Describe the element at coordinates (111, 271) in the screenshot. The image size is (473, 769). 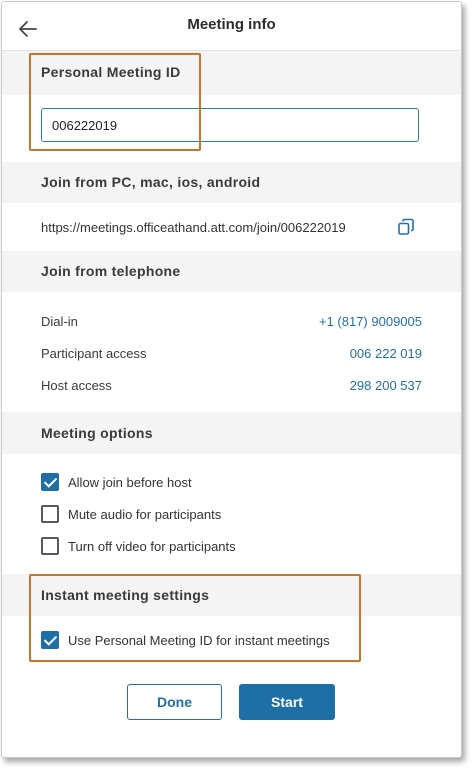
I see `join-from-telephone-label: Join from telephone` at that location.